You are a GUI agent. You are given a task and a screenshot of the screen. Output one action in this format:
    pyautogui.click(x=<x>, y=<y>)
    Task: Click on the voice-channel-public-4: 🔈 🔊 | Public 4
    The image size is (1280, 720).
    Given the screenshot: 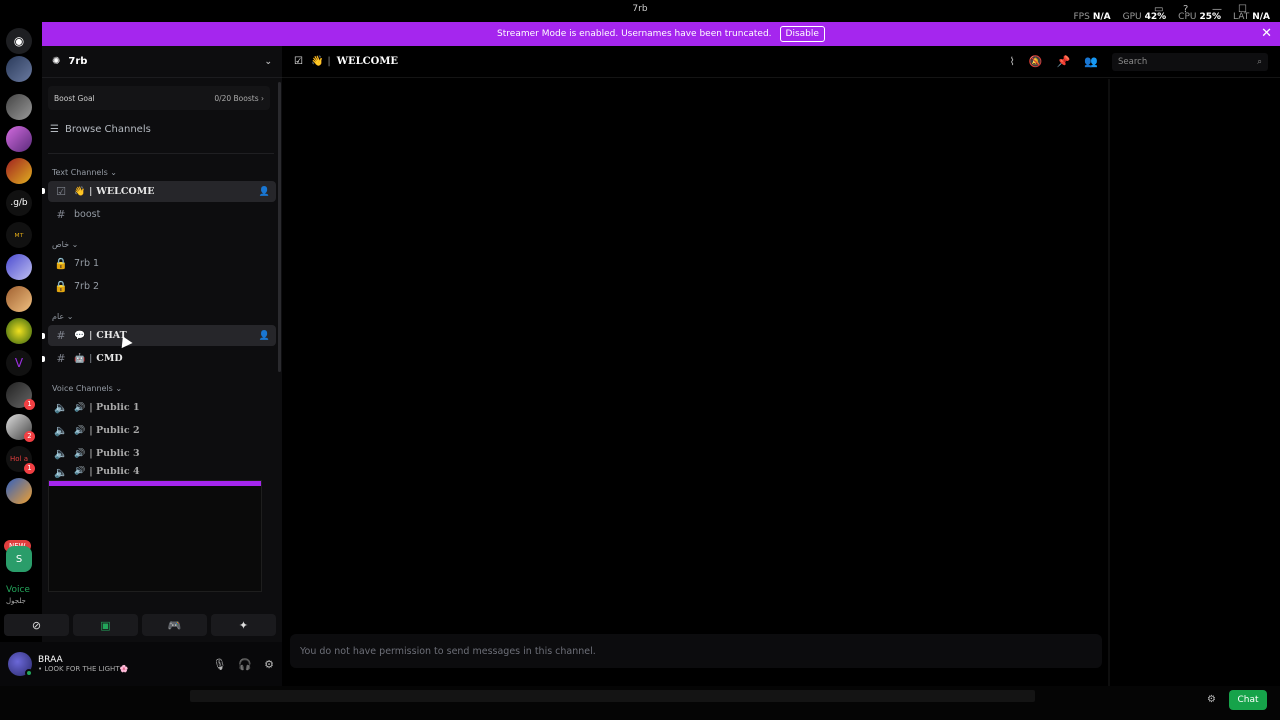 What is the action you would take?
    pyautogui.click(x=162, y=472)
    